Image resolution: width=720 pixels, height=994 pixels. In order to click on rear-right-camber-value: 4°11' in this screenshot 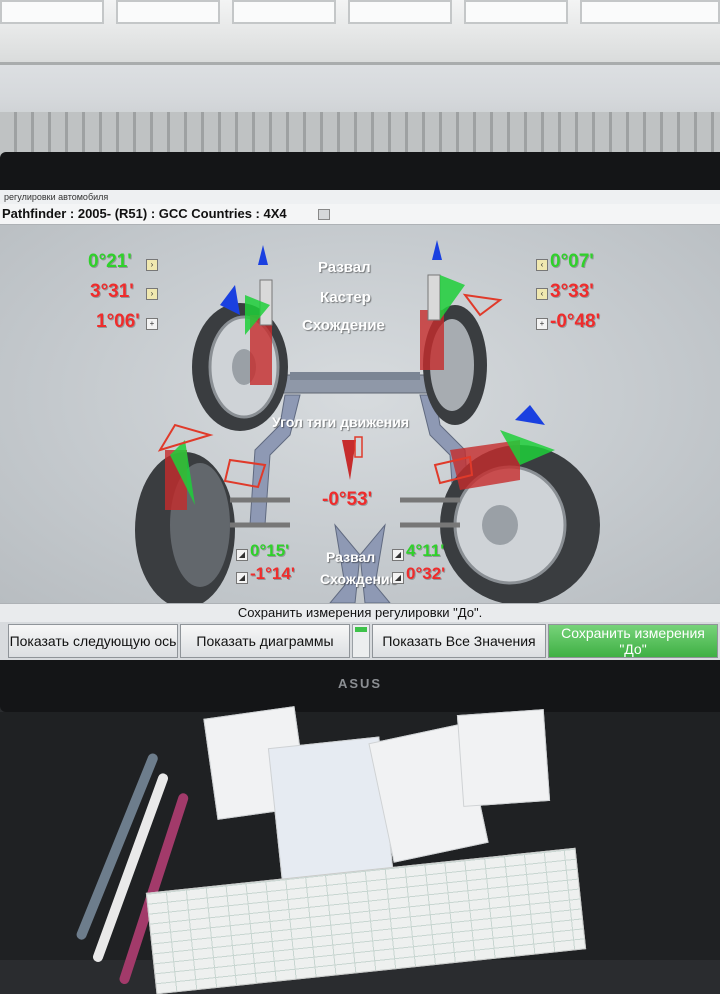, I will do `click(425, 550)`.